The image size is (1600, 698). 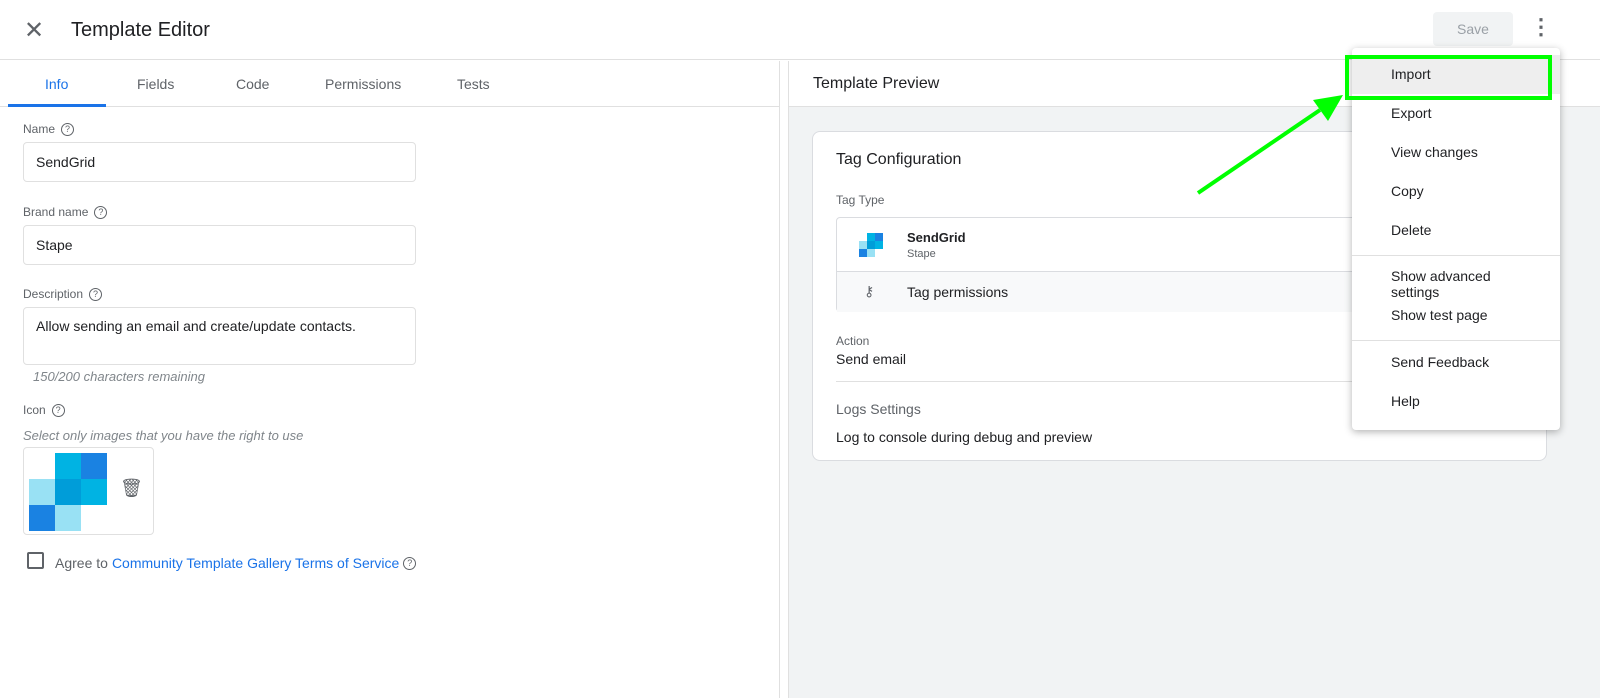 I want to click on arrow-head, so click(x=1328, y=108).